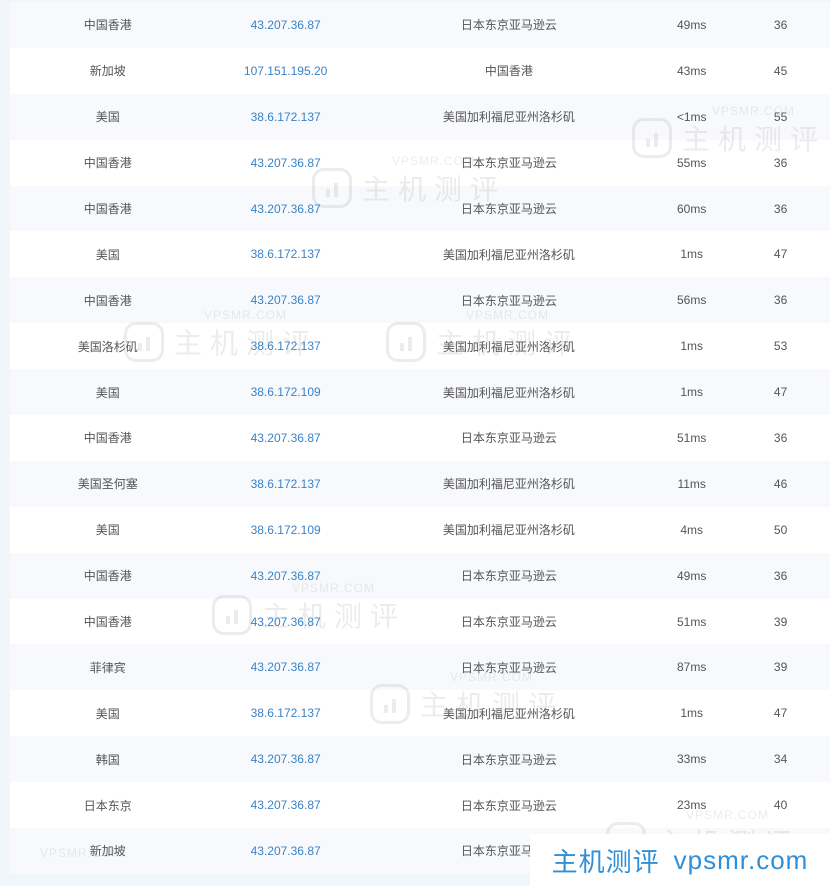 Image resolution: width=830 pixels, height=886 pixels. Describe the element at coordinates (605, 862) in the screenshot. I see `banner-cn: 主机测评` at that location.